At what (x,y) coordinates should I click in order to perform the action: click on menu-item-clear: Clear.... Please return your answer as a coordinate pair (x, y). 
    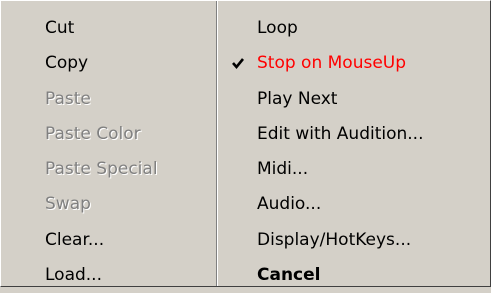
    Looking at the image, I should click on (108, 240).